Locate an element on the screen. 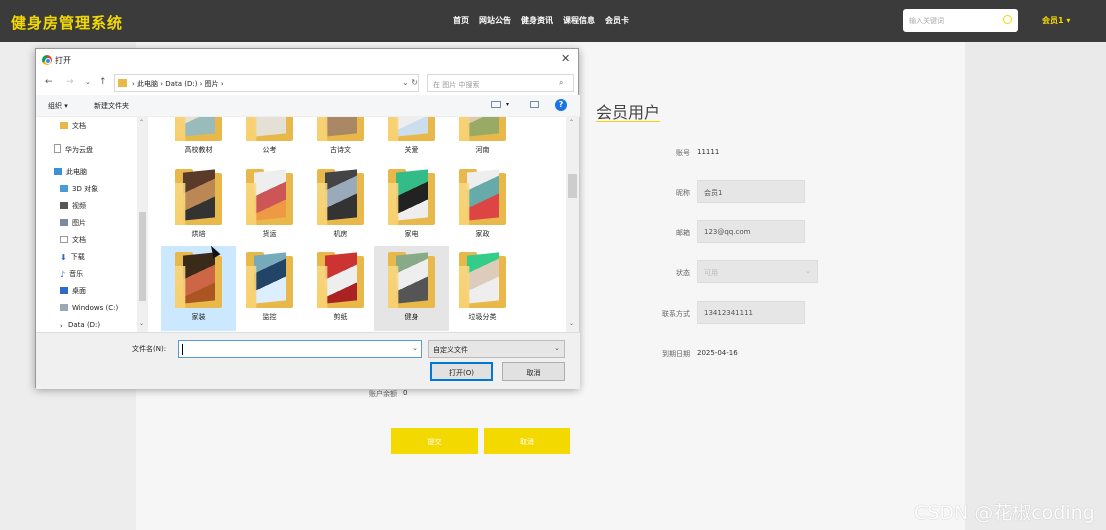 The image size is (1106, 530). file-list-scrollbar is located at coordinates (572, 224).